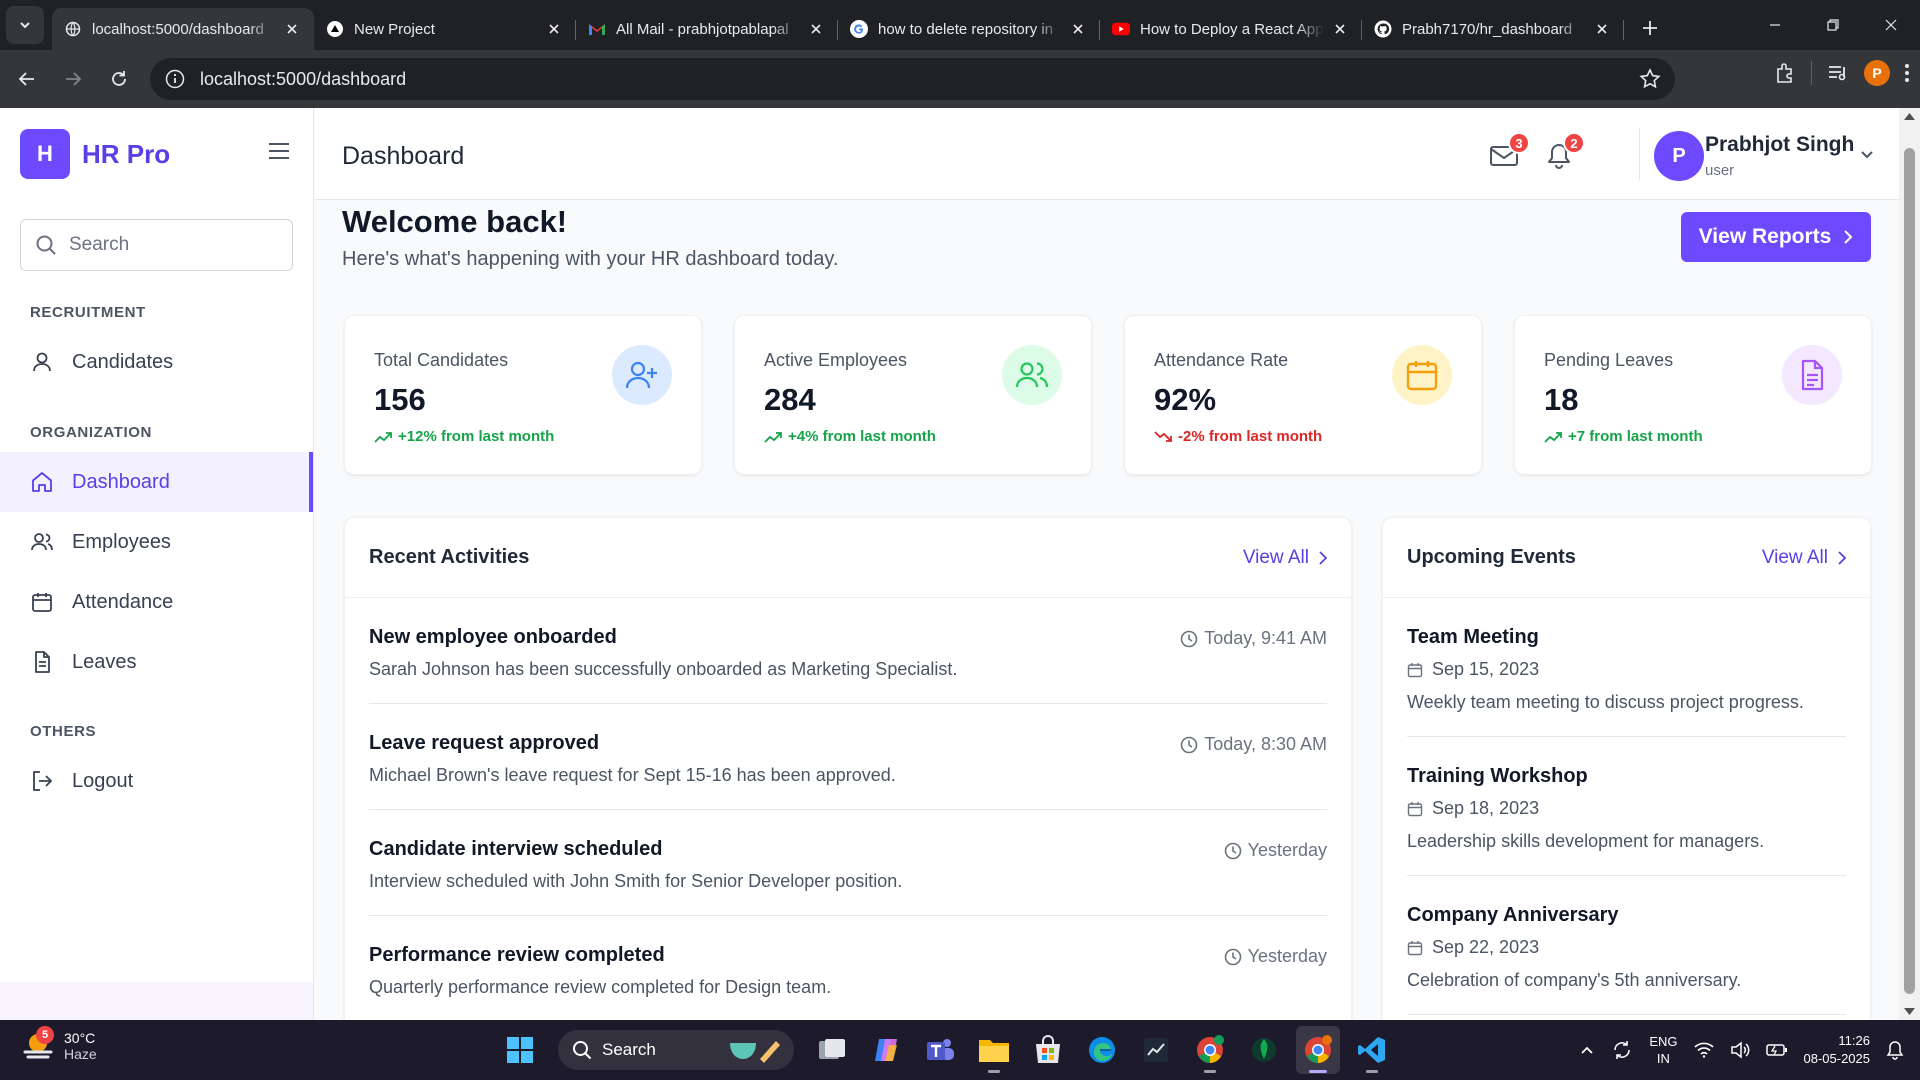 Image resolution: width=1920 pixels, height=1080 pixels. I want to click on new-tab-button, so click(1650, 28).